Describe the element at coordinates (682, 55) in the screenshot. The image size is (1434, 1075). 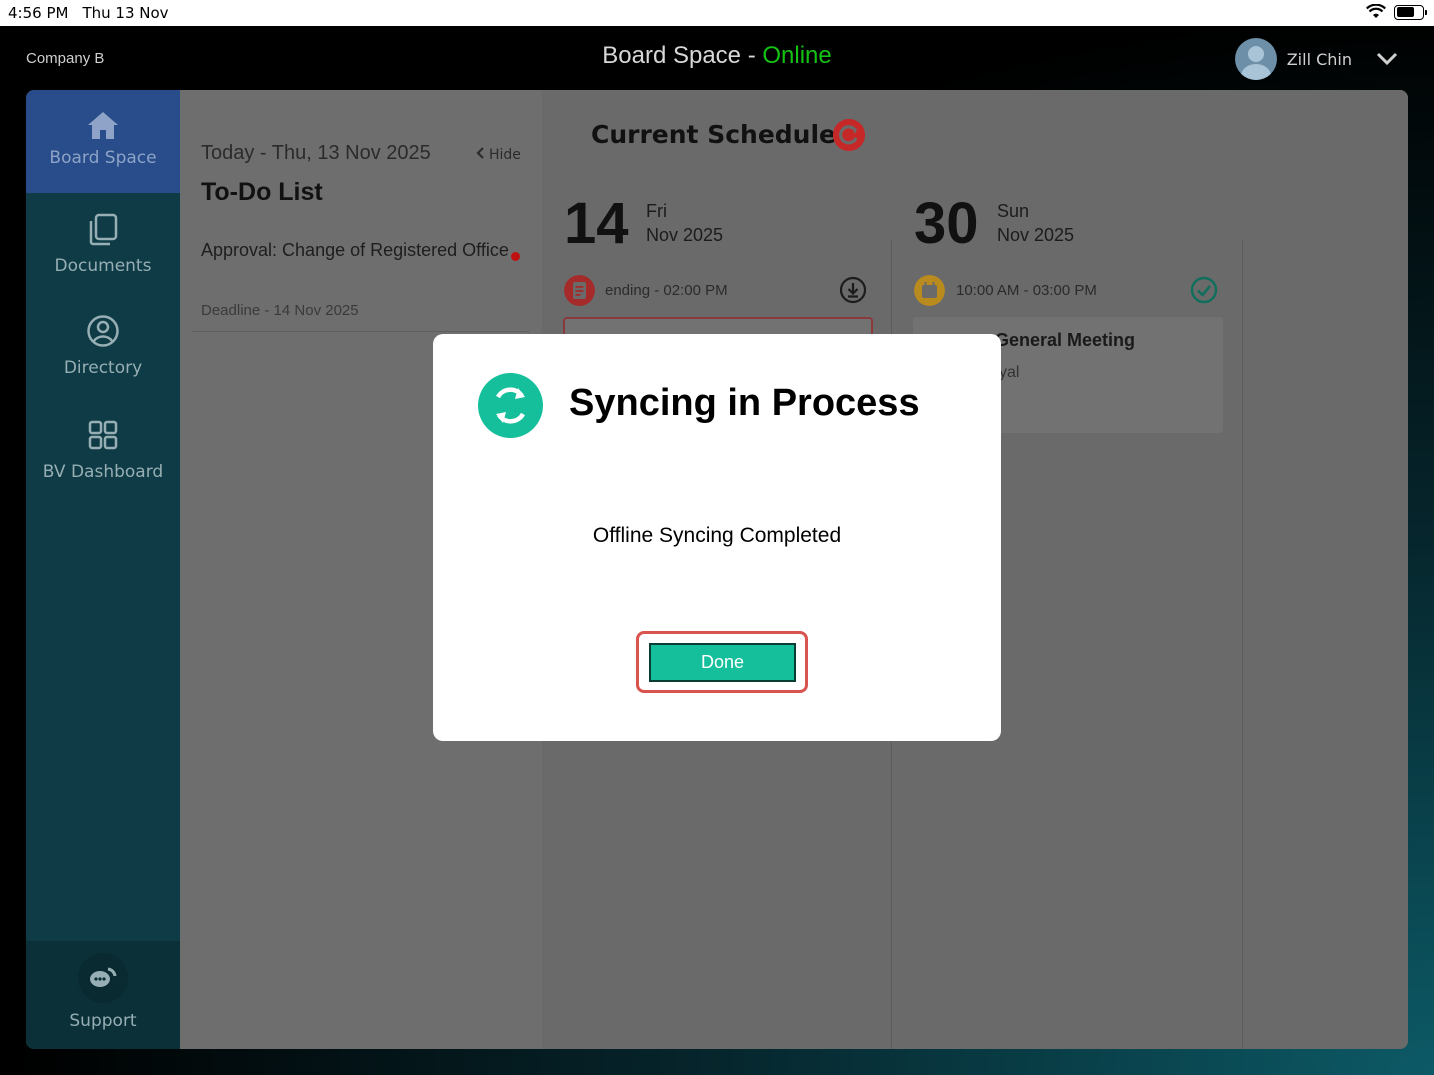
I see `app-name: Board Space -` at that location.